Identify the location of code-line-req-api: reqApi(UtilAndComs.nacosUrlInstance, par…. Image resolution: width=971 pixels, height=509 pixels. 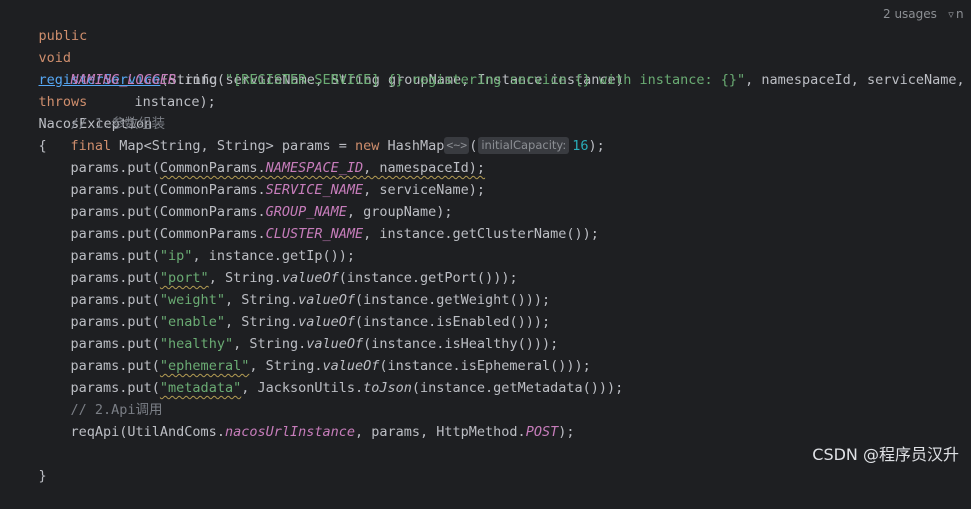
(306, 419).